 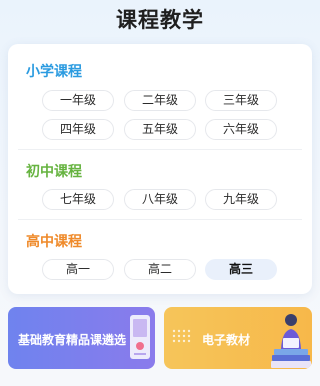 I want to click on grade-pill-6: 六年级, so click(x=241, y=129).